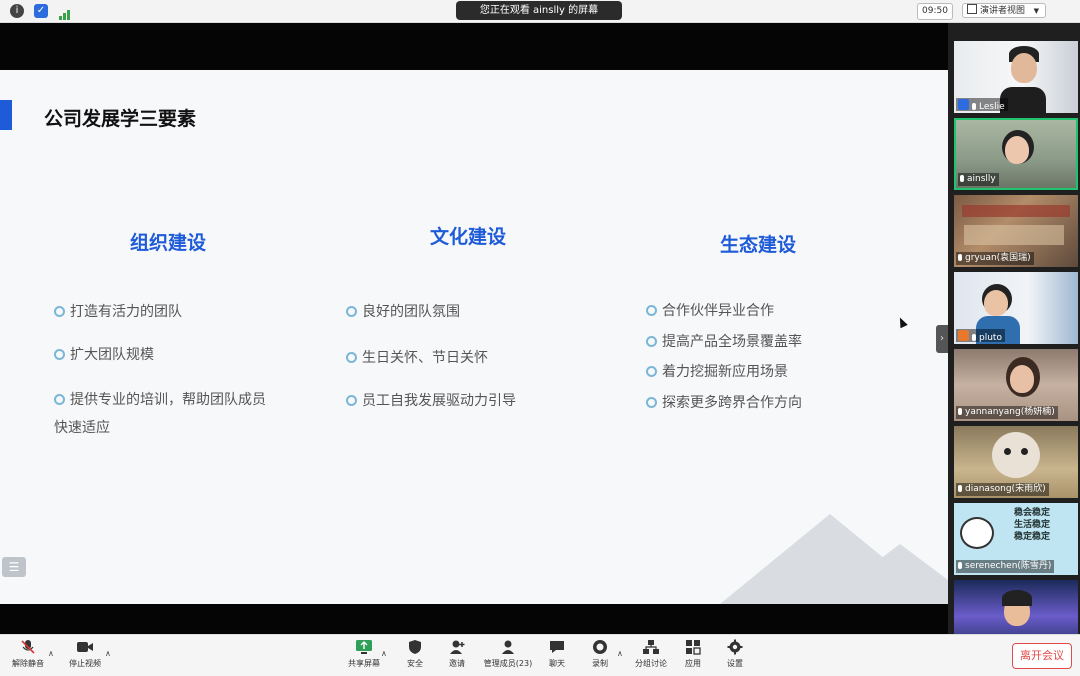 The width and height of the screenshot is (1080, 676). I want to click on add-user-icon, so click(457, 647).